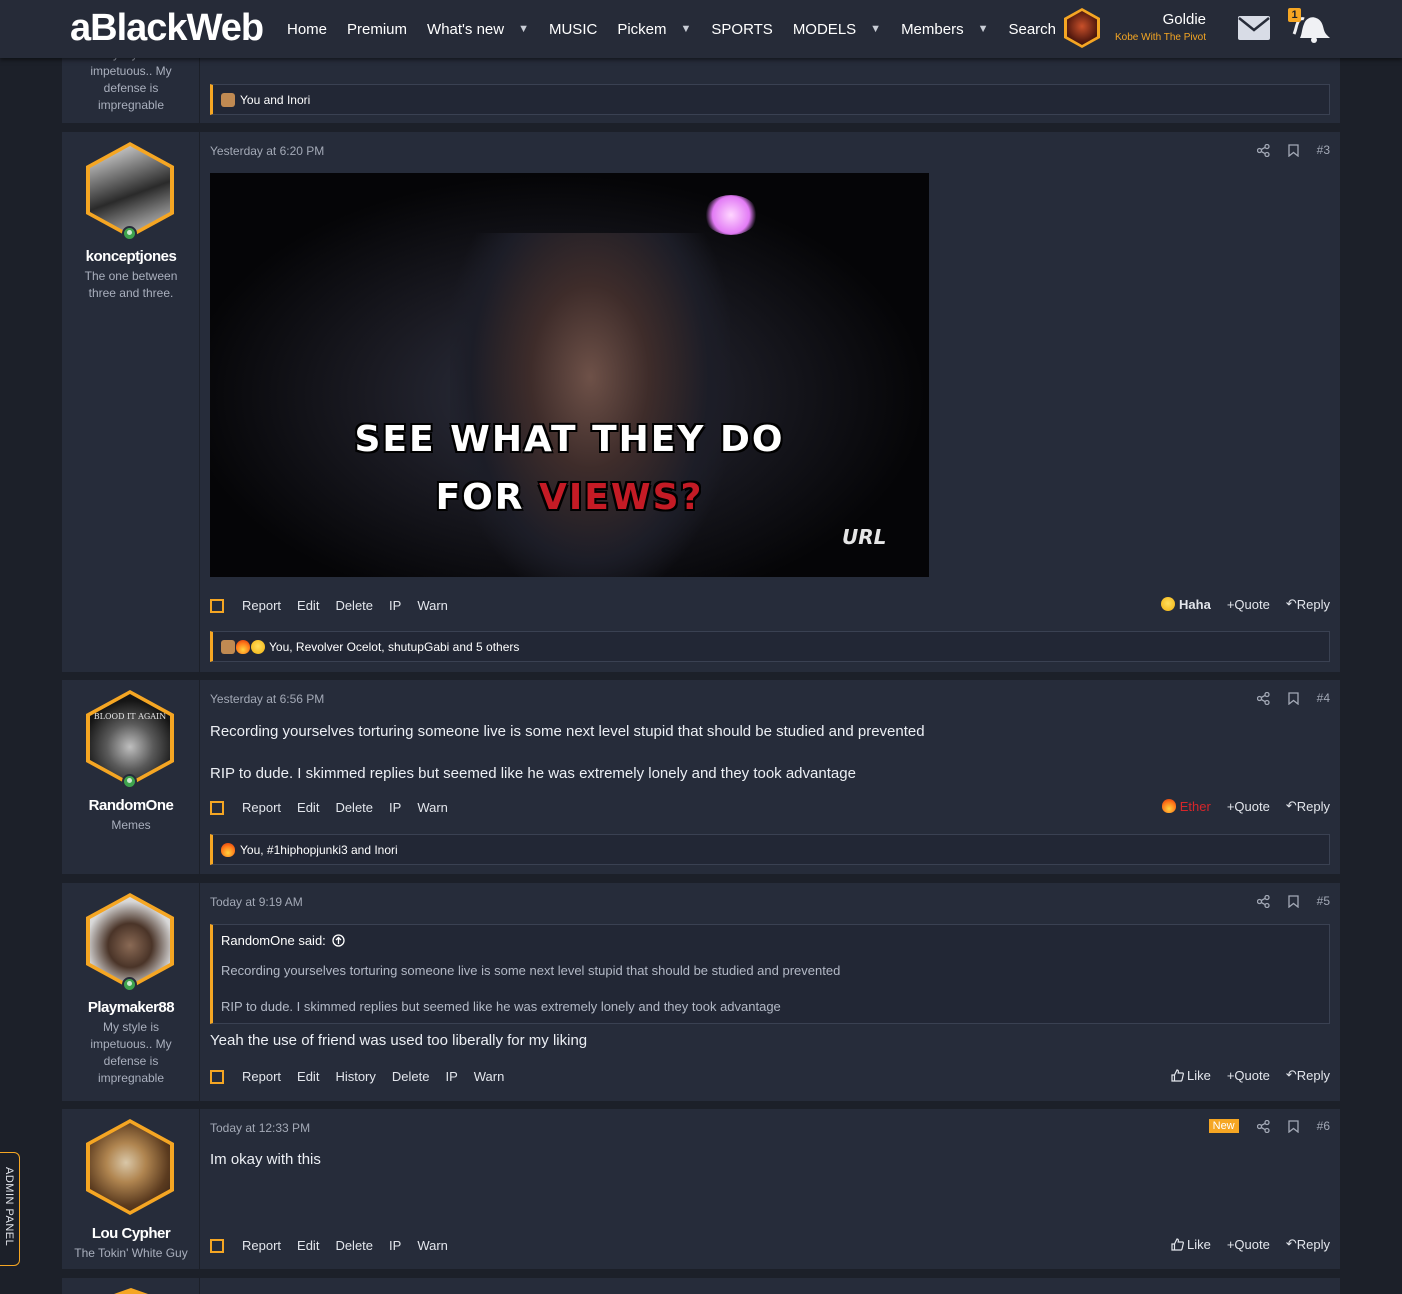 The height and width of the screenshot is (1294, 1402). I want to click on history-button: History, so click(355, 1076).